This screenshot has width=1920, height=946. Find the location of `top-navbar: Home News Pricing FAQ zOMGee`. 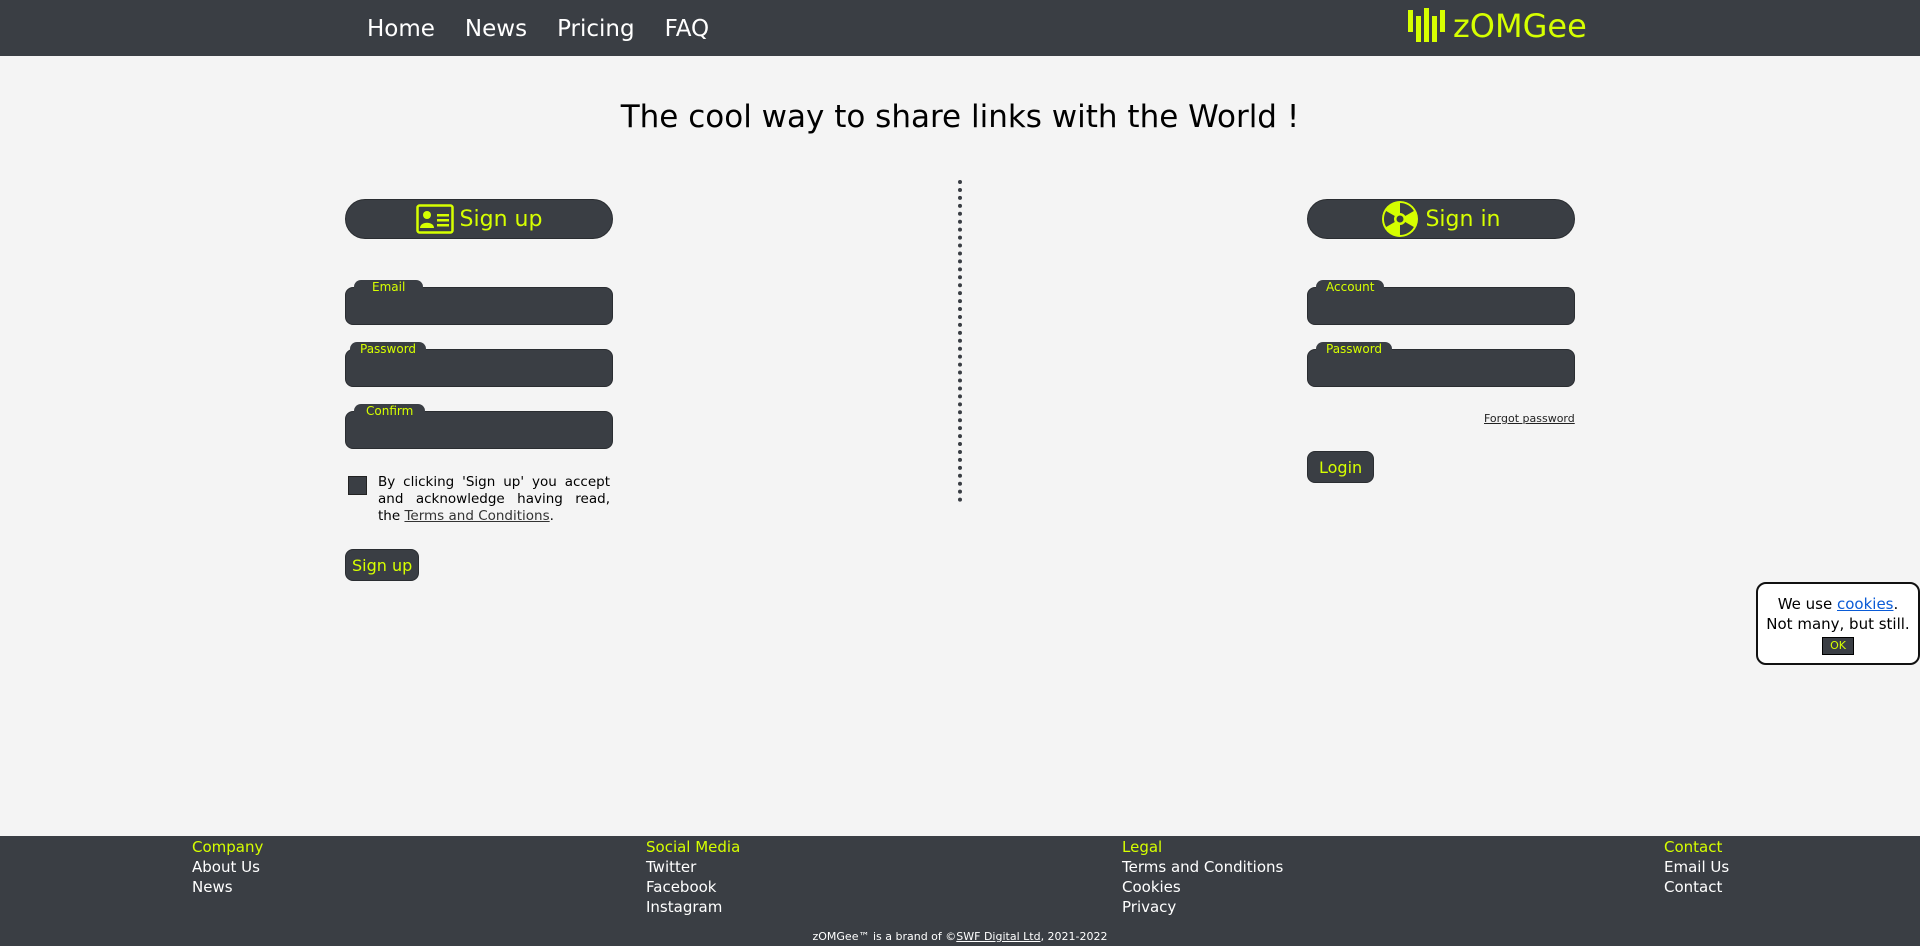

top-navbar: Home News Pricing FAQ zOMGee is located at coordinates (960, 28).